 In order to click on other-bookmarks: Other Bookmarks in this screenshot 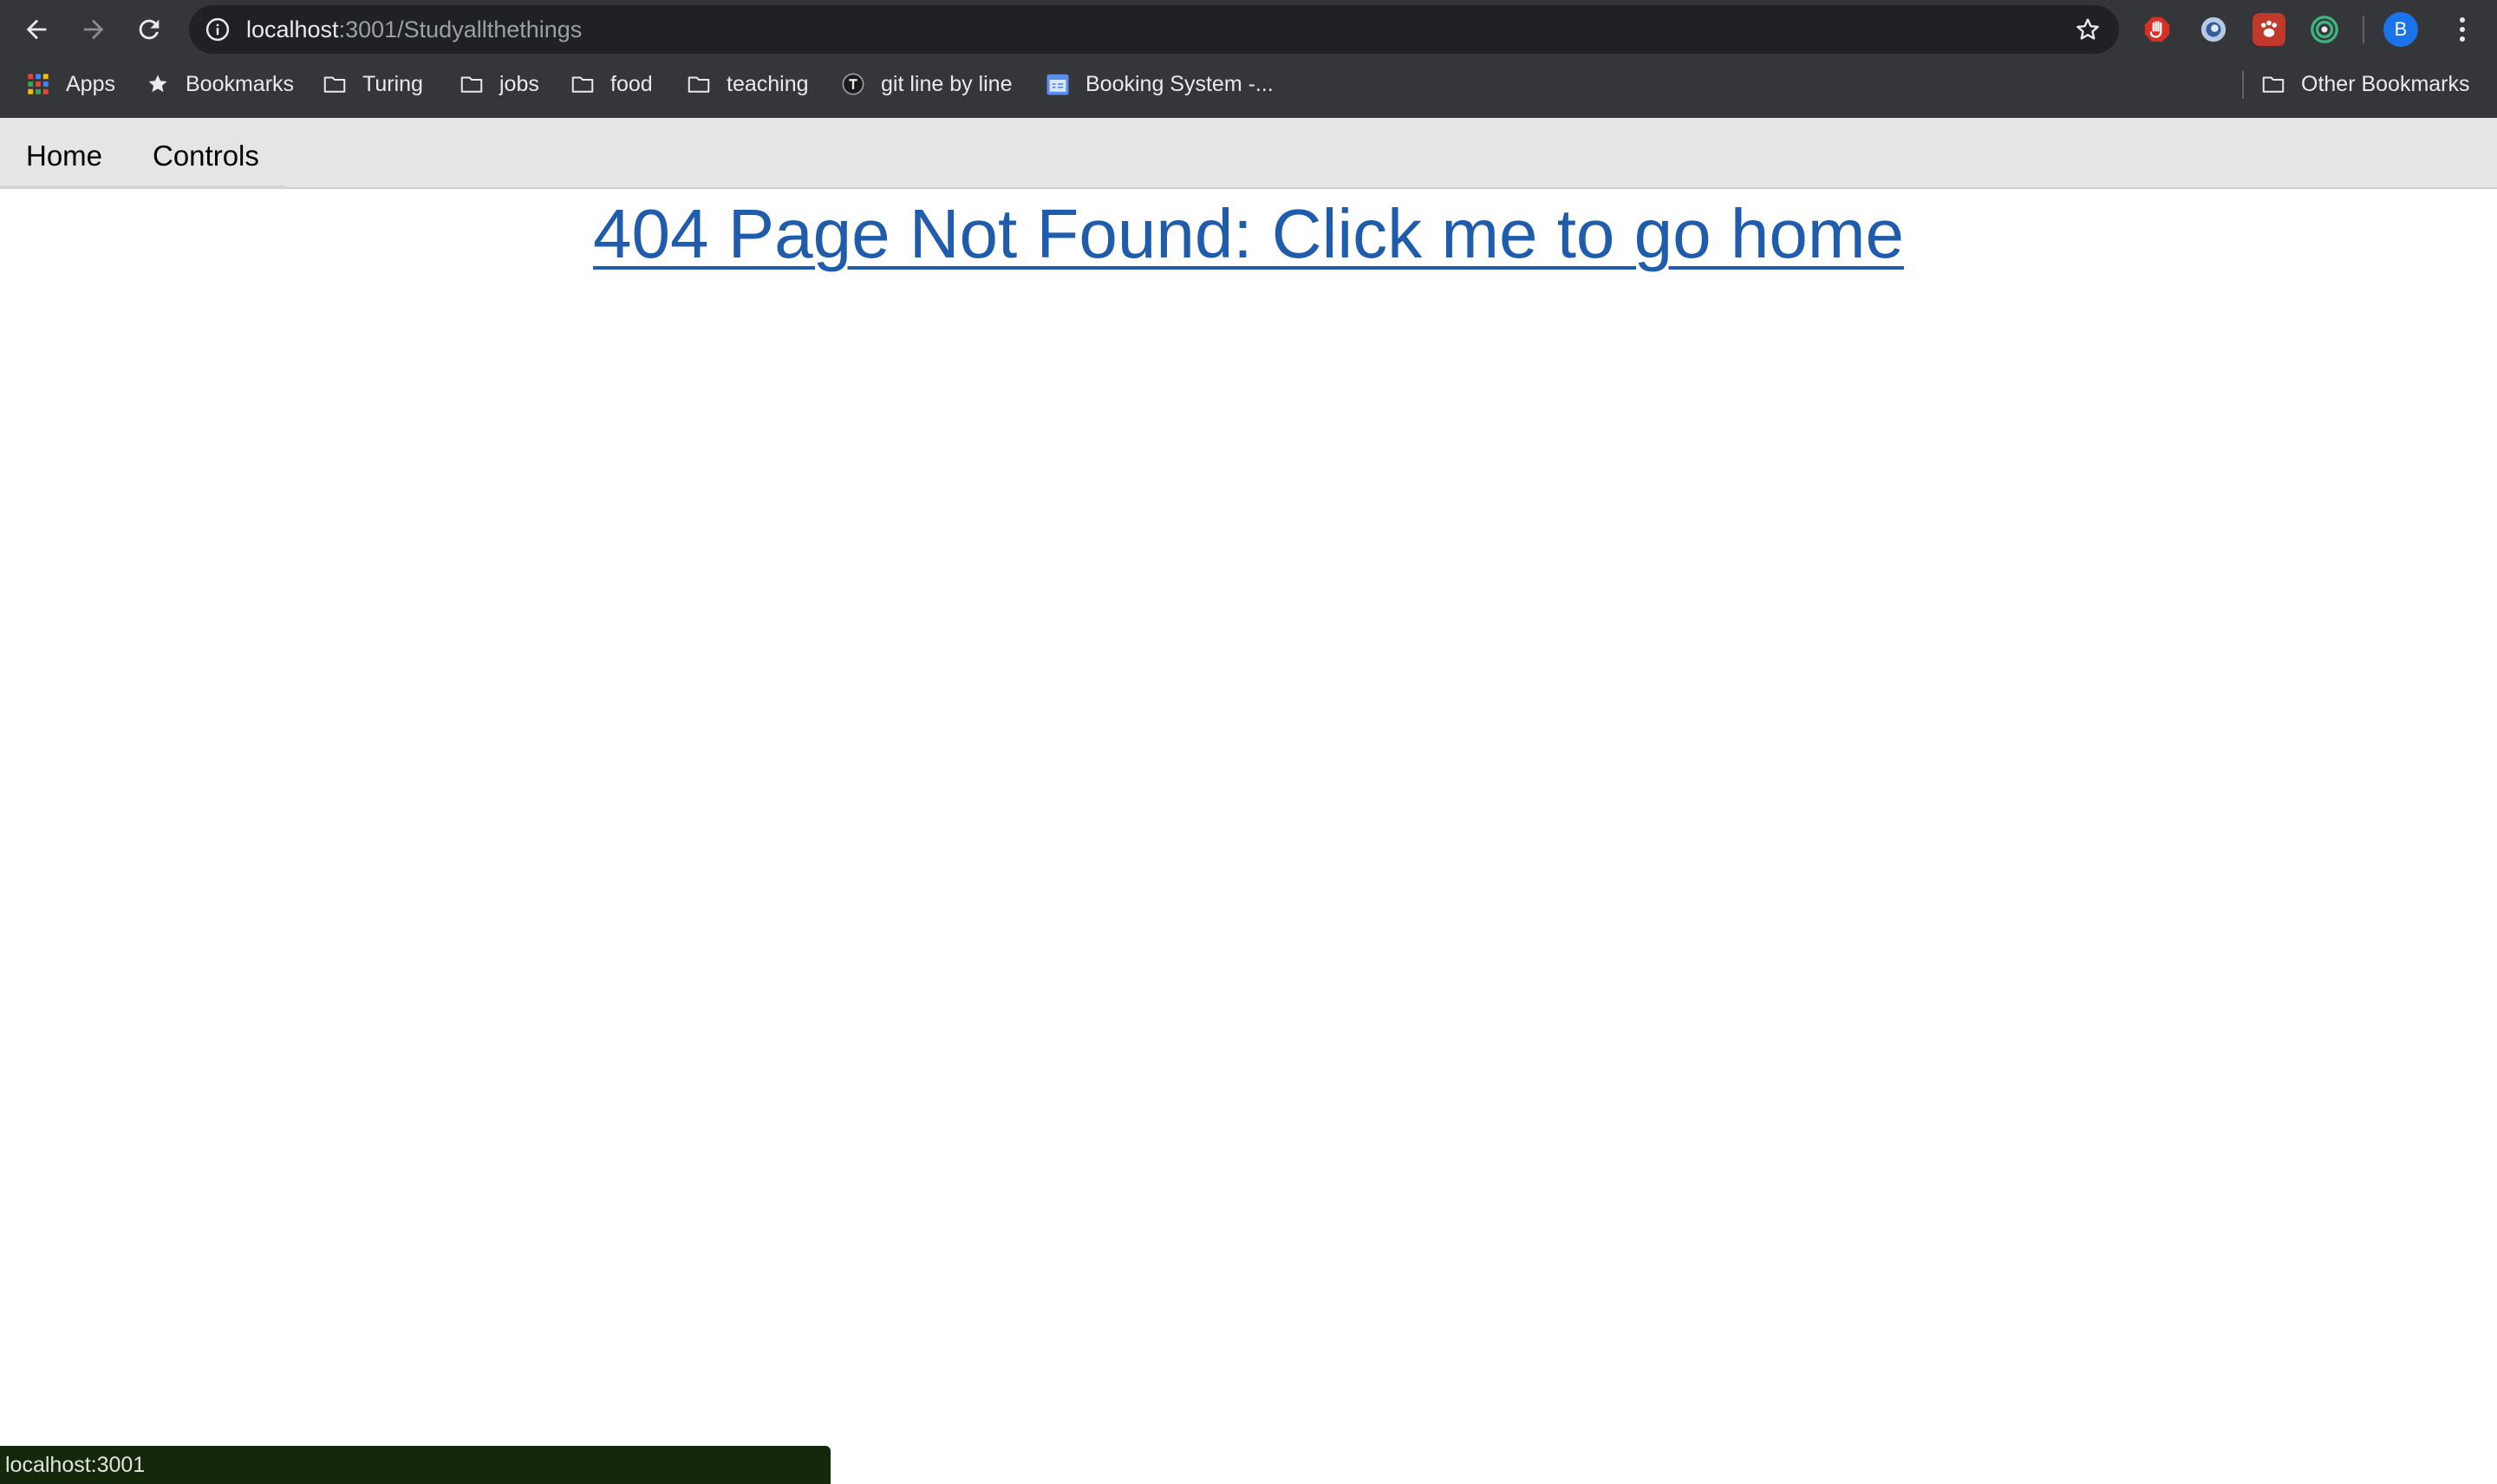, I will do `click(2364, 84)`.